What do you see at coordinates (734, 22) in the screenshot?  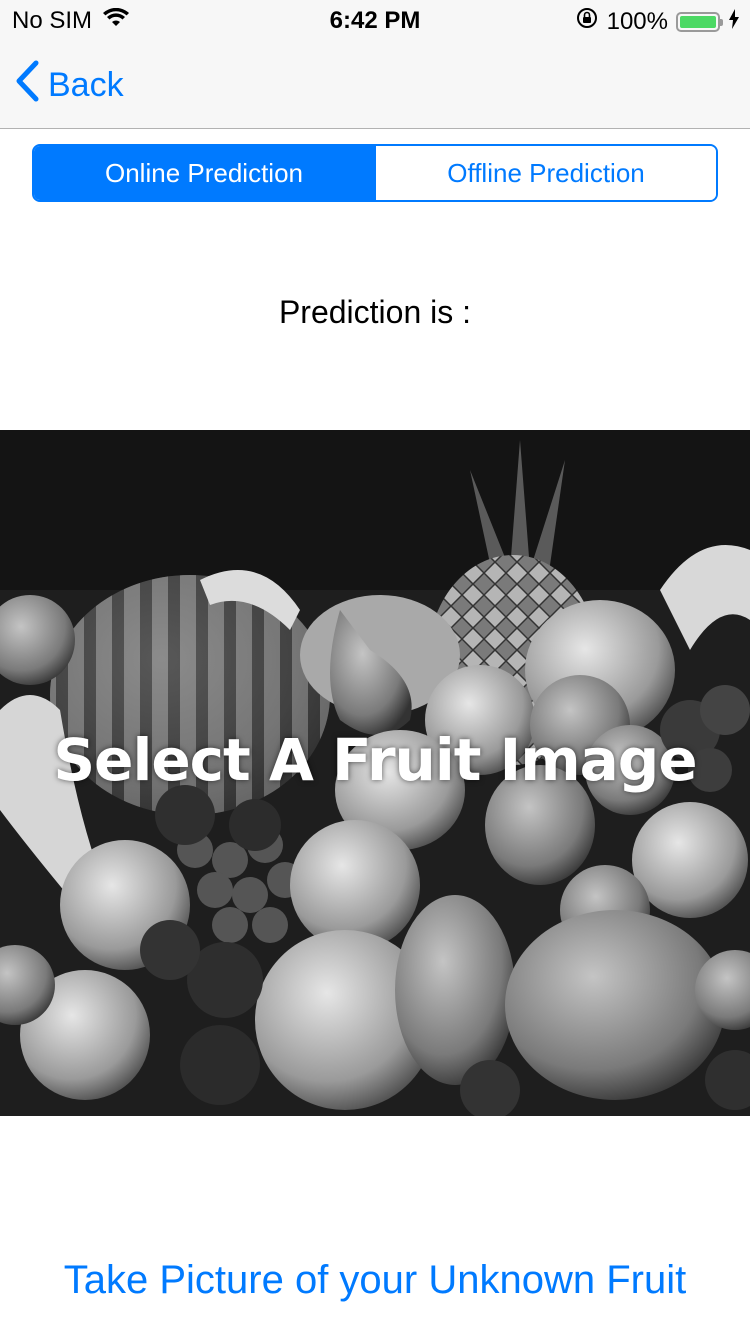 I see `charging-bolt-icon` at bounding box center [734, 22].